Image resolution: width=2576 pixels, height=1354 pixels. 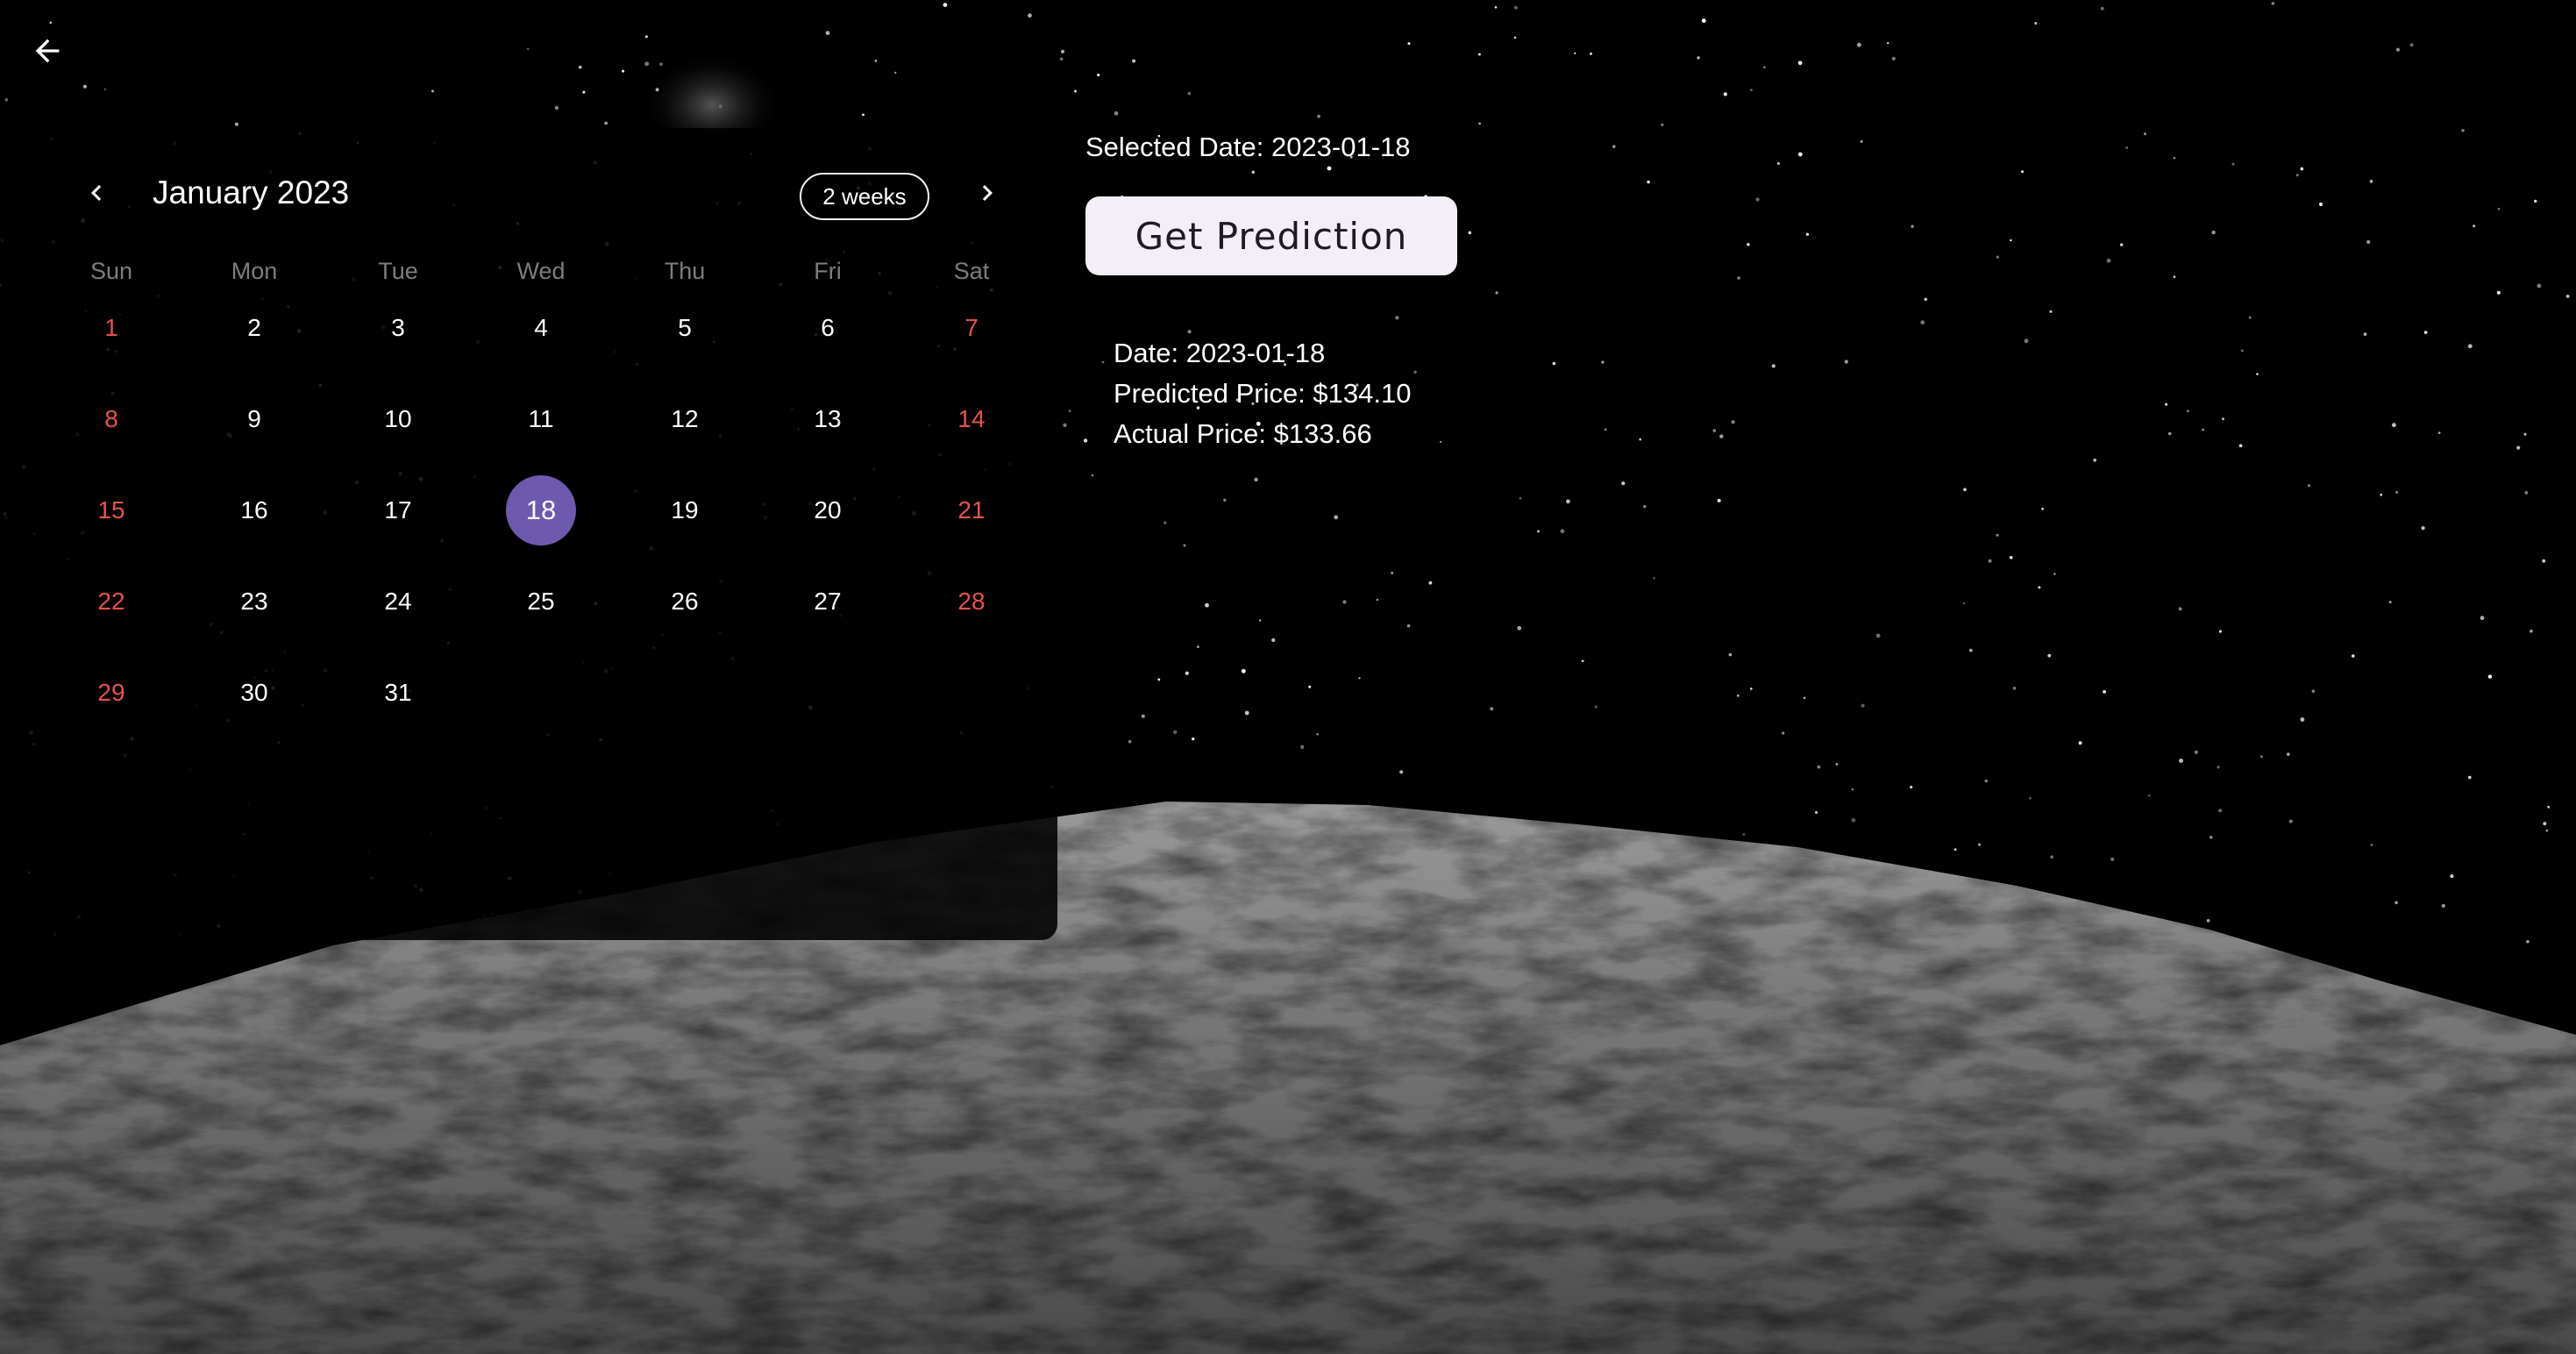 What do you see at coordinates (541, 328) in the screenshot?
I see `calendar-day: 4` at bounding box center [541, 328].